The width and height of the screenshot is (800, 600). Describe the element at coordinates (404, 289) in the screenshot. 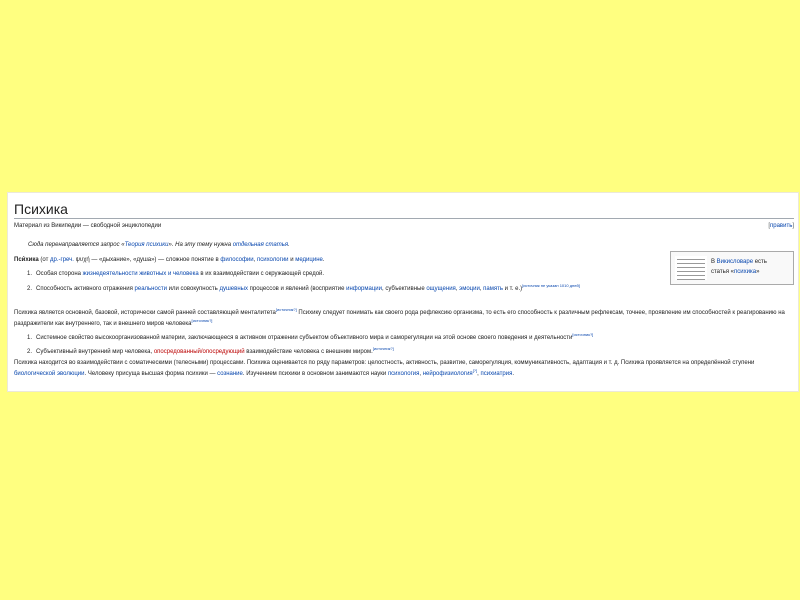

I see `list-text: , субъективные` at that location.